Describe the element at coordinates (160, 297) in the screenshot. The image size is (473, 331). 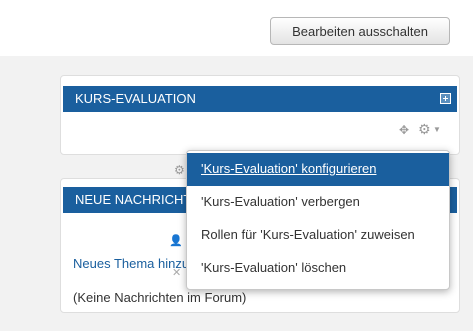
I see `news-empty-text: (Keine Nachrichten im Forum)` at that location.